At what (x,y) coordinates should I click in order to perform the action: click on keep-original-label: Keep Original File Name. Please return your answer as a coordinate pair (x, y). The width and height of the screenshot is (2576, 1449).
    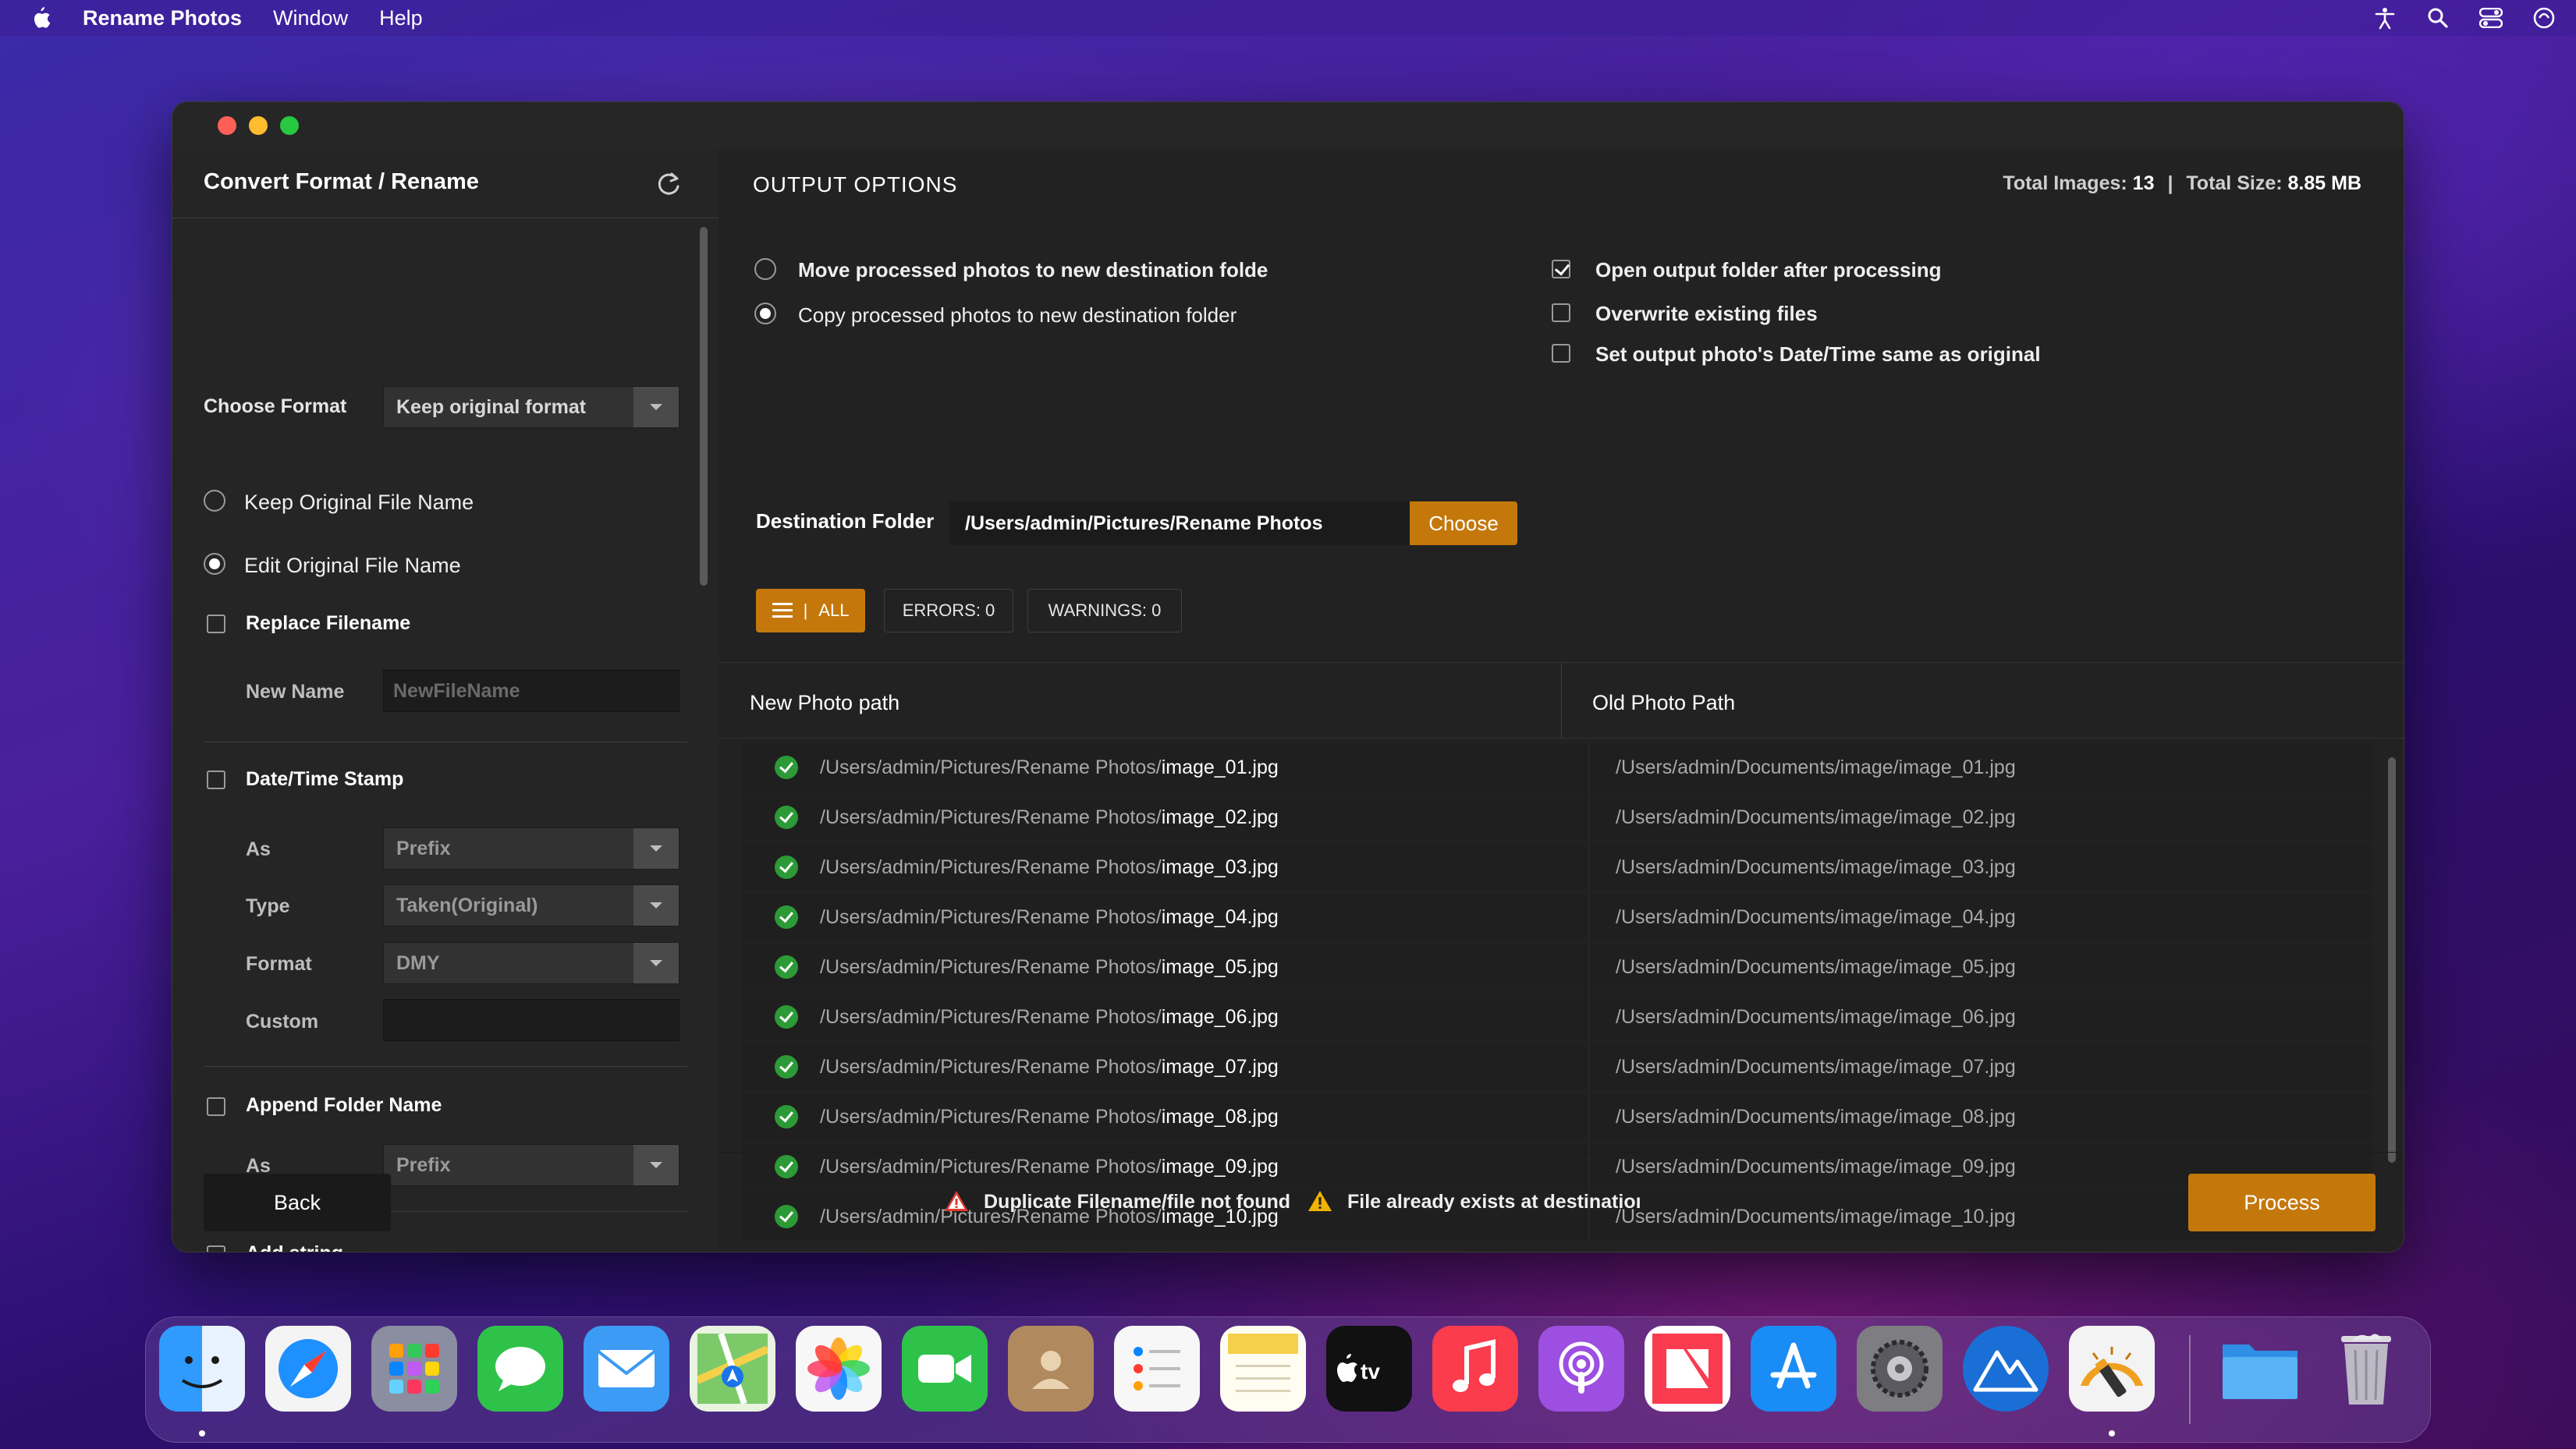
    Looking at the image, I should click on (359, 502).